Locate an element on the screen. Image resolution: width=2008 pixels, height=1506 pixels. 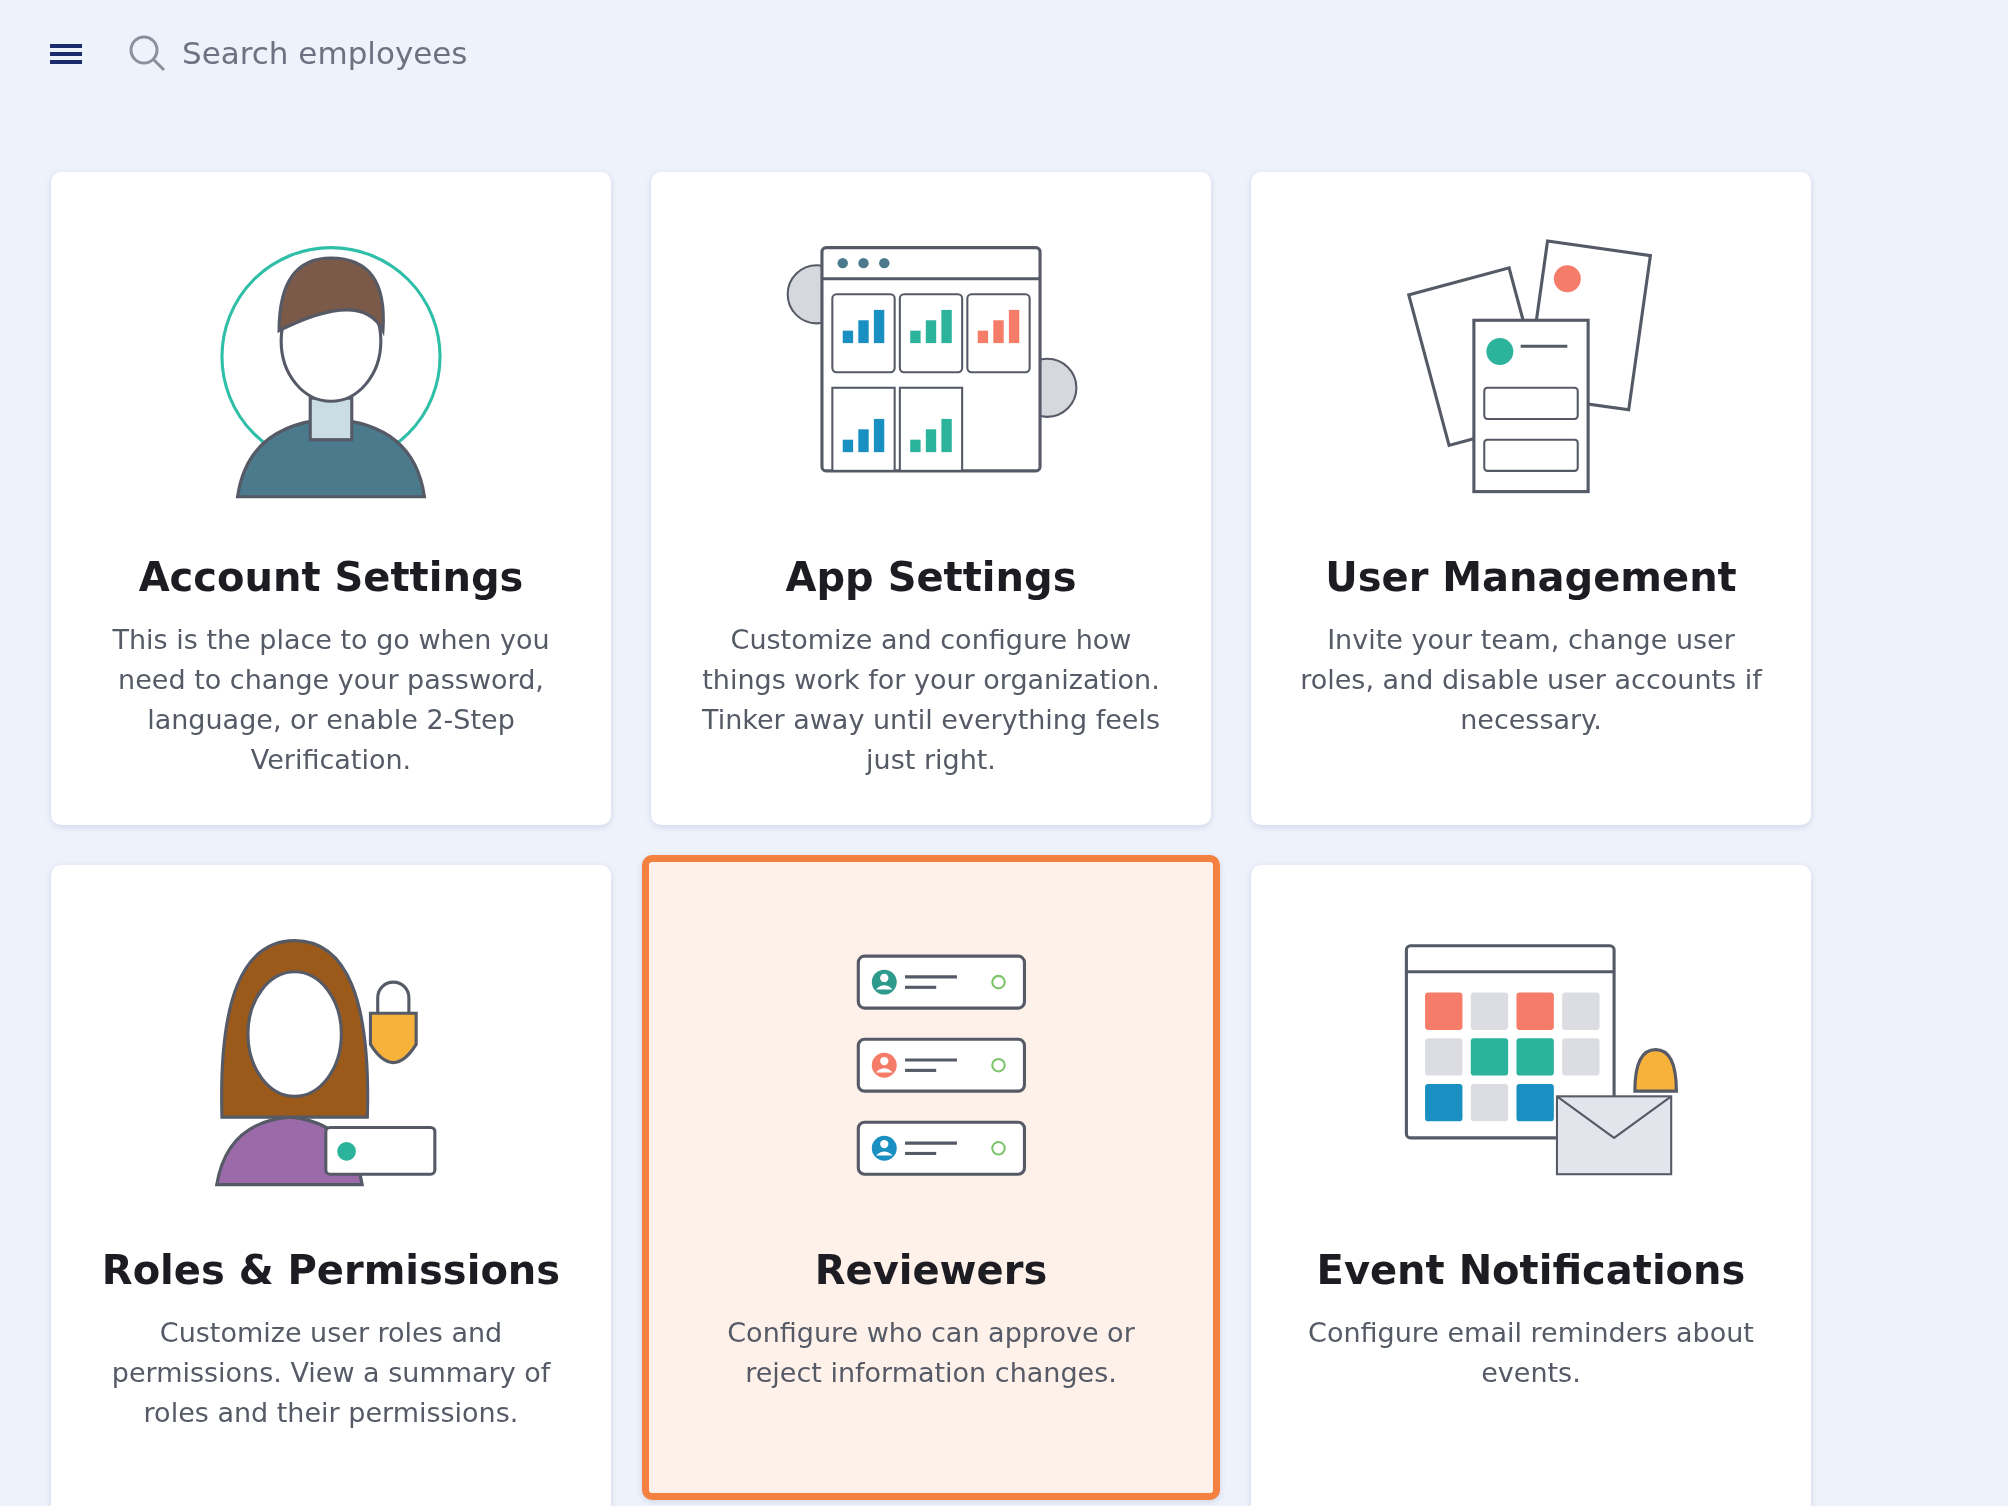
card-description: Configure who can approve or reject information changes. is located at coordinates (931, 1353).